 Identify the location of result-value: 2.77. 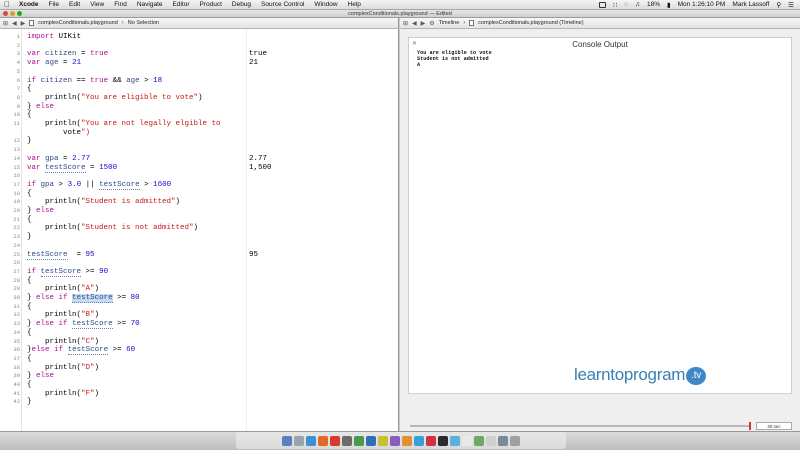
(258, 159).